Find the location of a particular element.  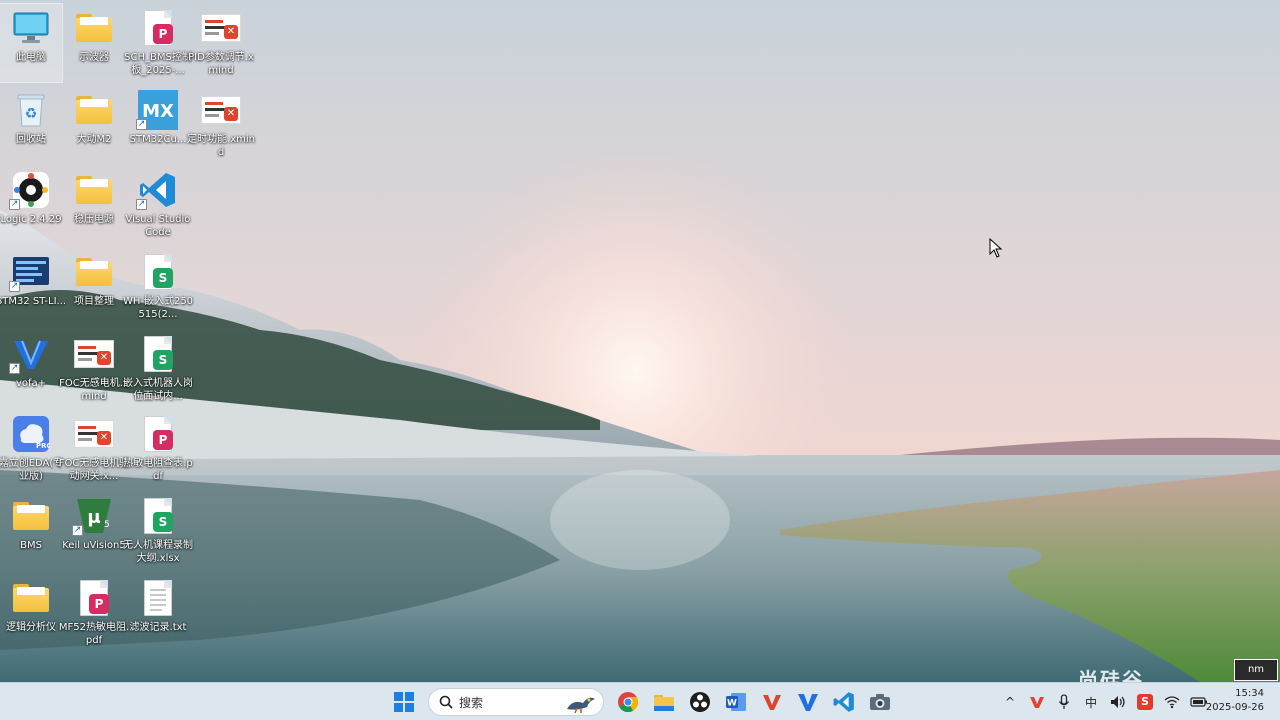

text-file-icon is located at coordinates (158, 598).